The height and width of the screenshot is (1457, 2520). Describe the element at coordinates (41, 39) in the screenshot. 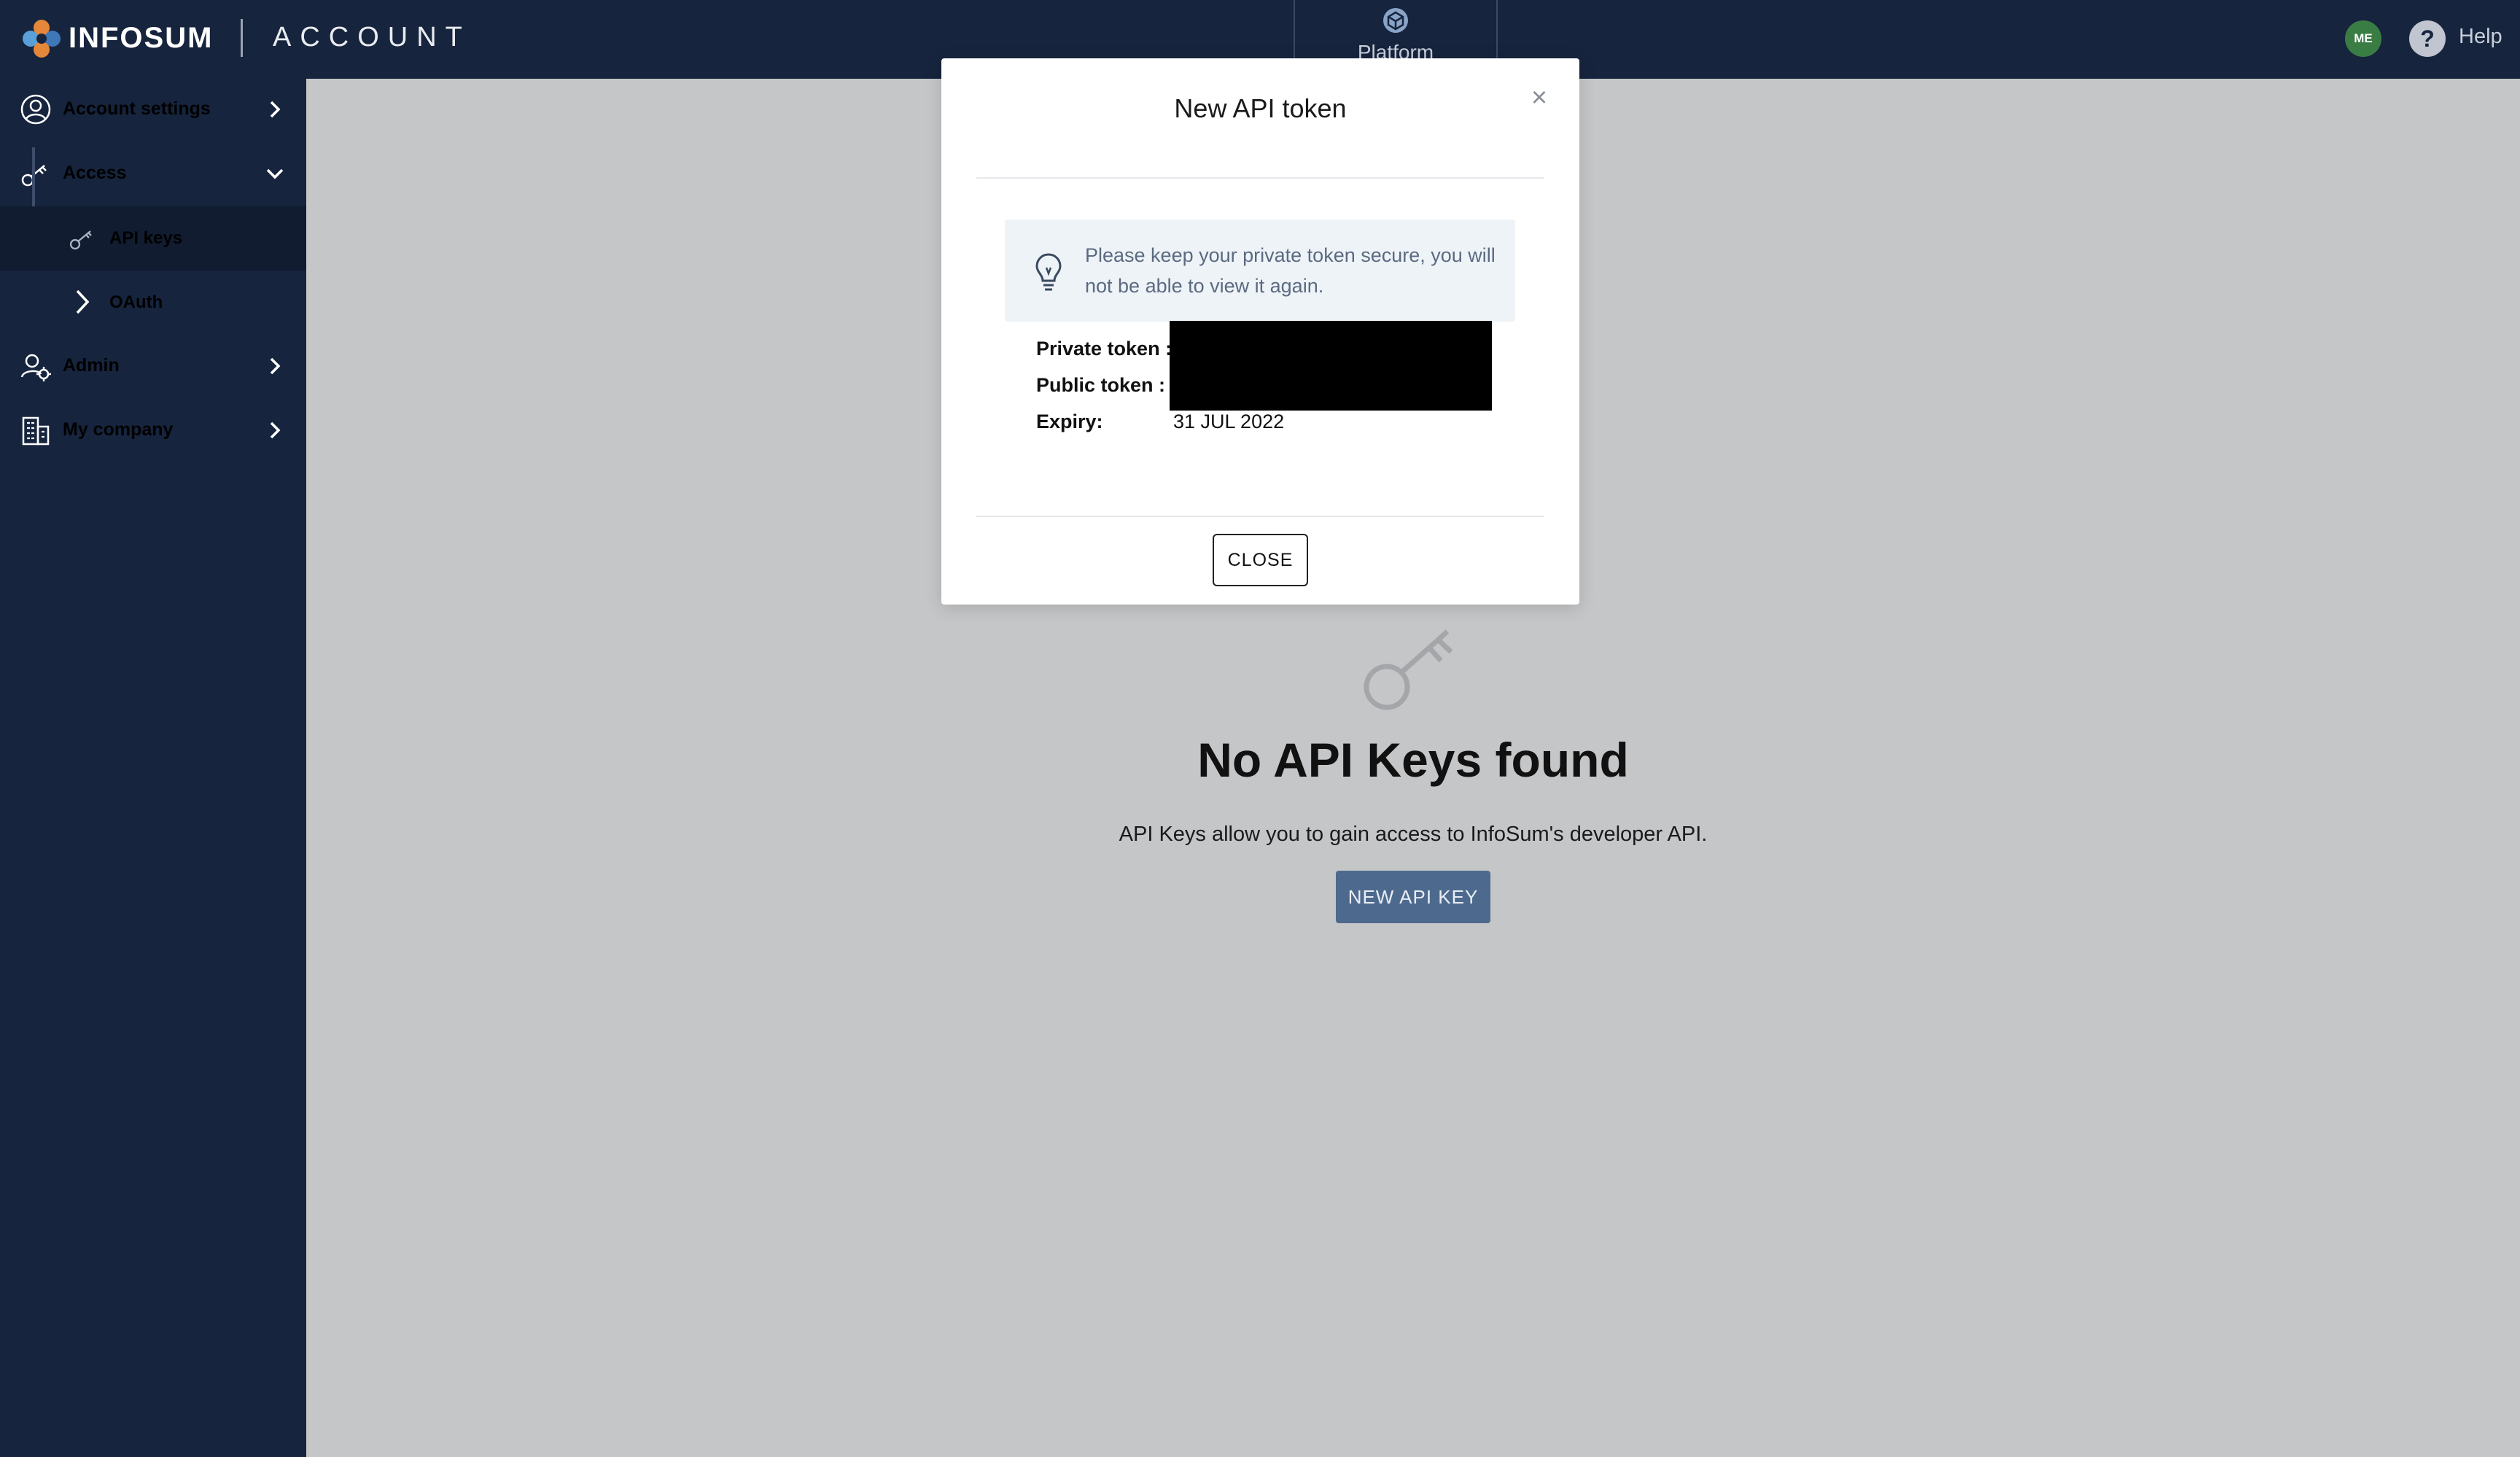

I see `infosum-logo-icon` at that location.